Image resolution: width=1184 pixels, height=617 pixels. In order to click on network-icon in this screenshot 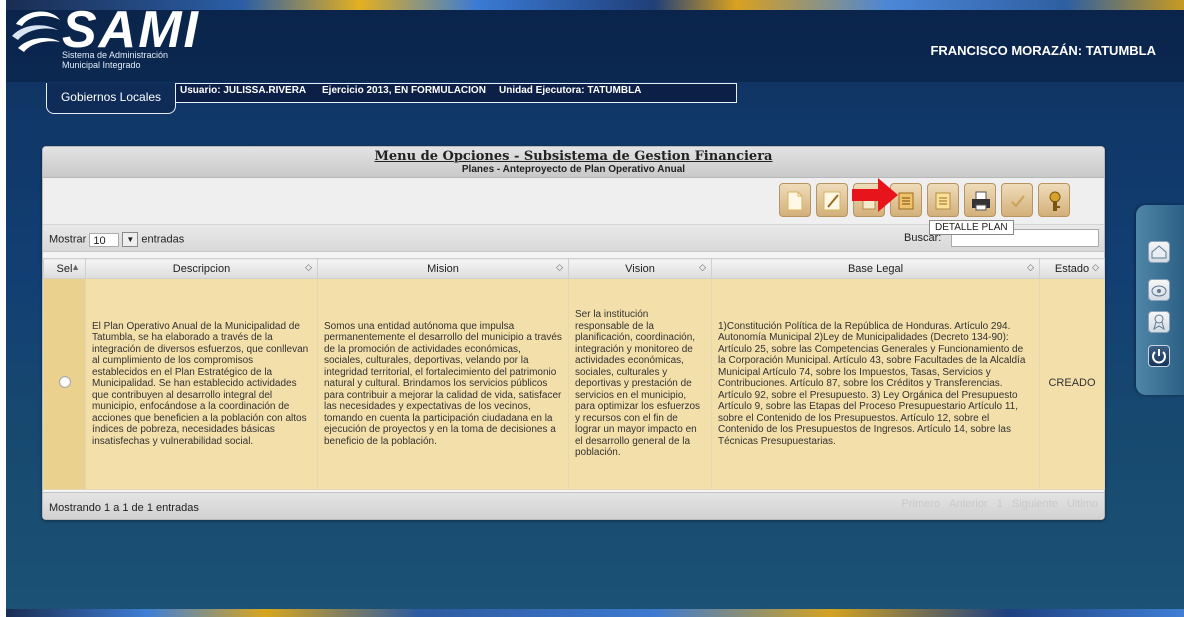, I will do `click(1159, 291)`.